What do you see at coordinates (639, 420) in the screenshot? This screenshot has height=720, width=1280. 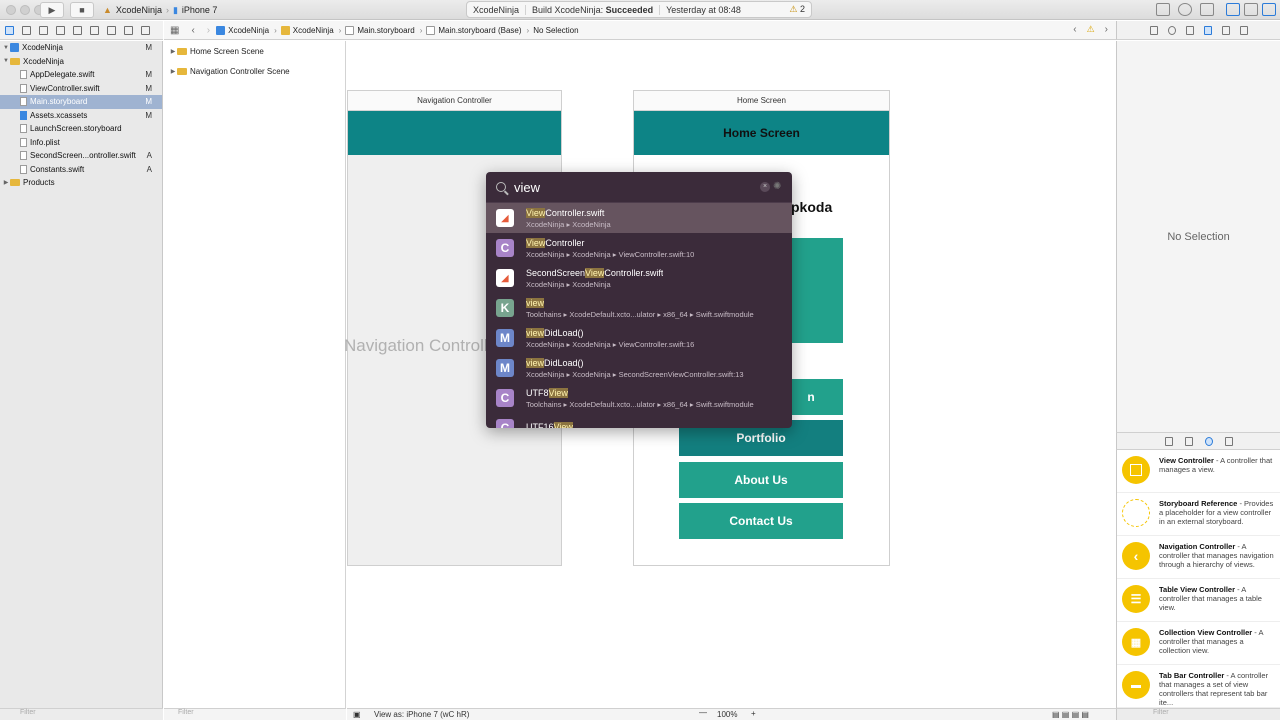 I see `open-quickly-result: C UTF16View` at bounding box center [639, 420].